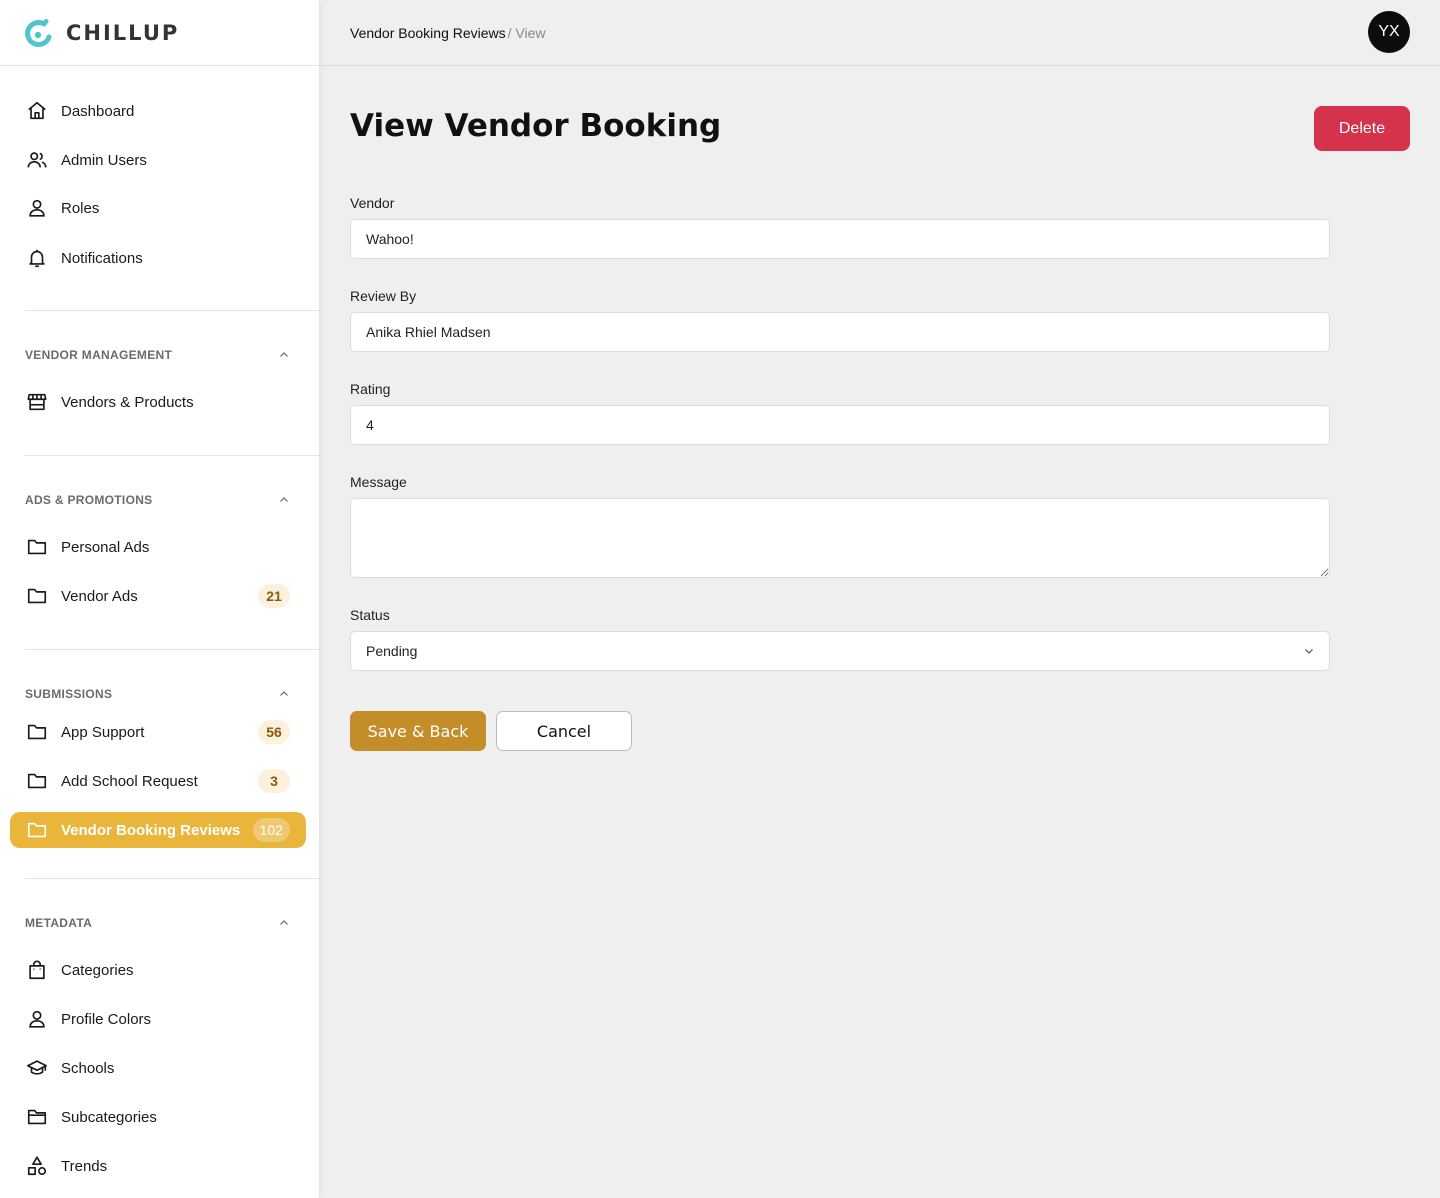  I want to click on sidebar-item-roles: Roles, so click(158, 208).